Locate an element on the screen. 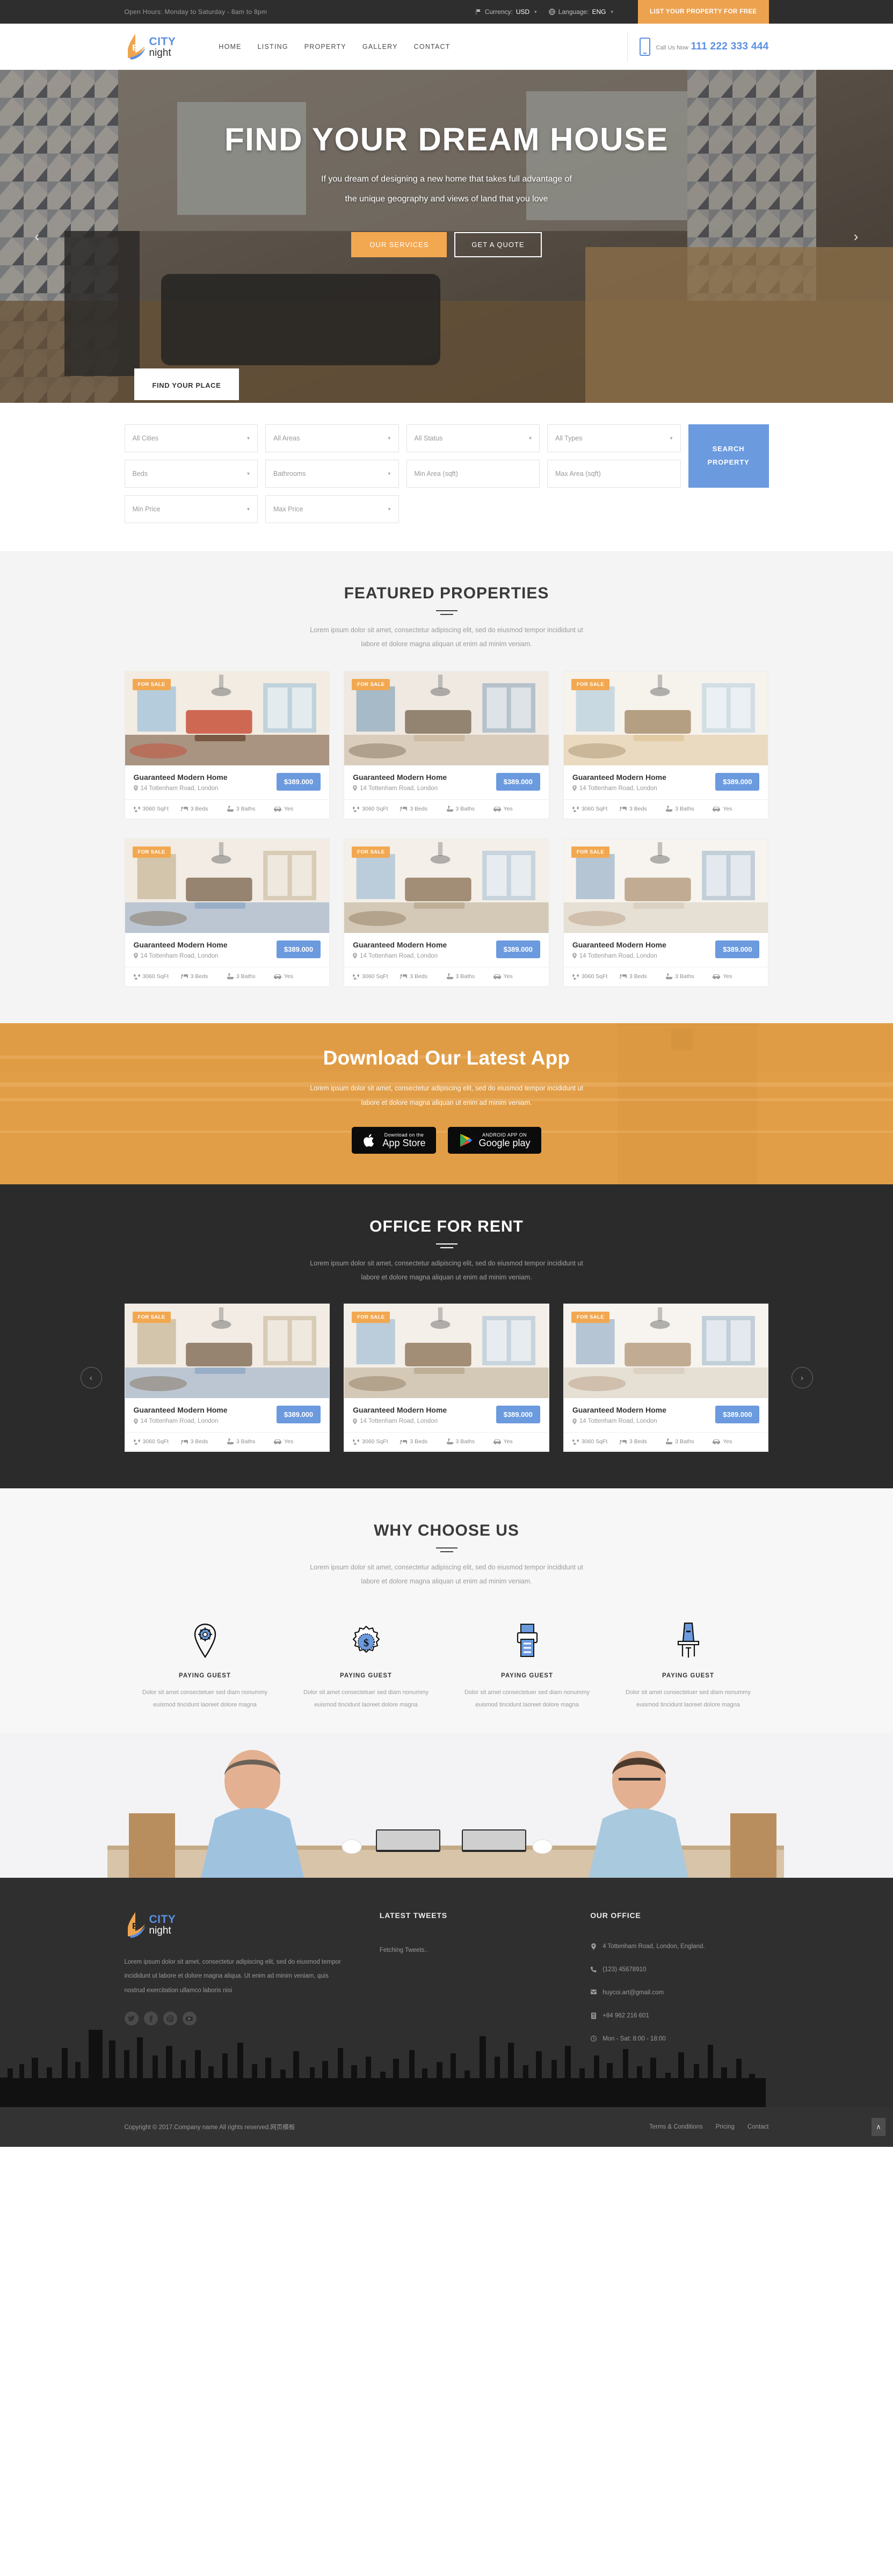 This screenshot has width=893, height=2576. search-field-beds: Beds ▾ is located at coordinates (191, 474).